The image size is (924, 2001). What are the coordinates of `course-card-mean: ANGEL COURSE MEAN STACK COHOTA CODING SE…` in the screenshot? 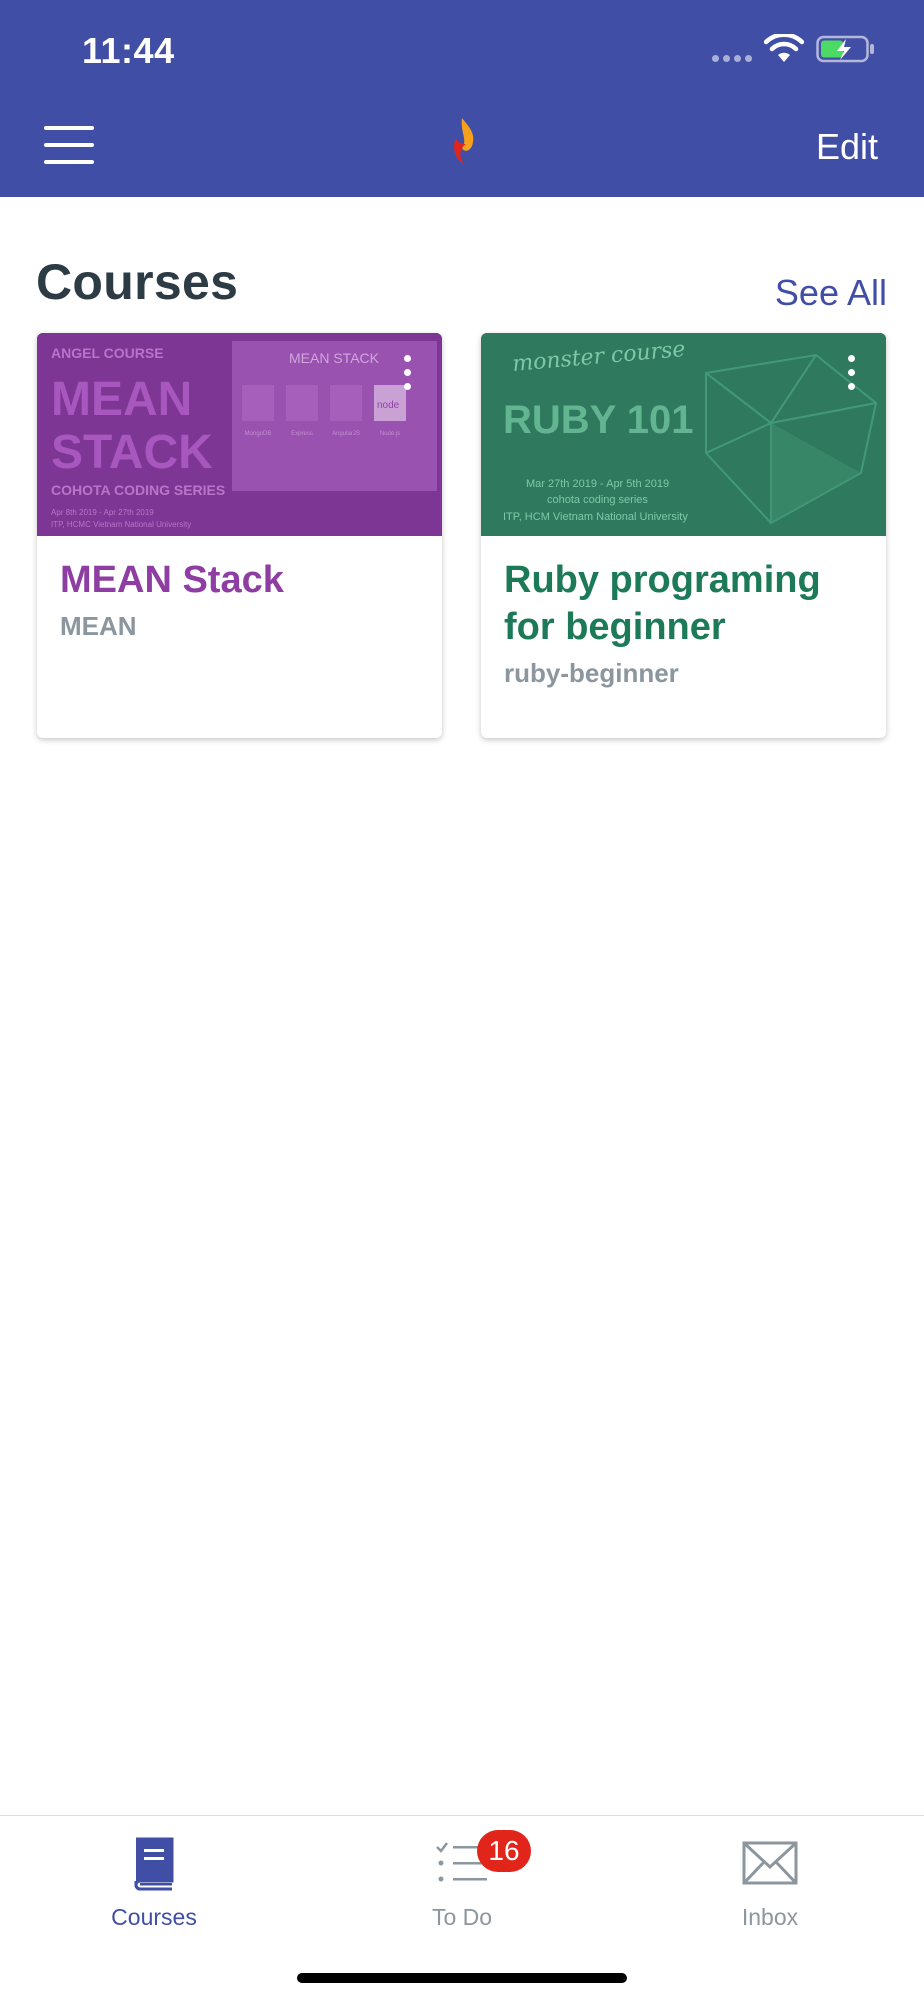 It's located at (239, 535).